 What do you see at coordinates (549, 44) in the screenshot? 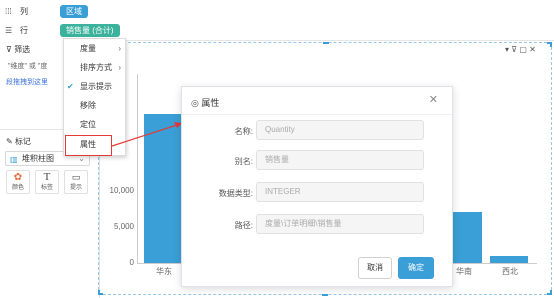
I see `resize-handle-top-right` at bounding box center [549, 44].